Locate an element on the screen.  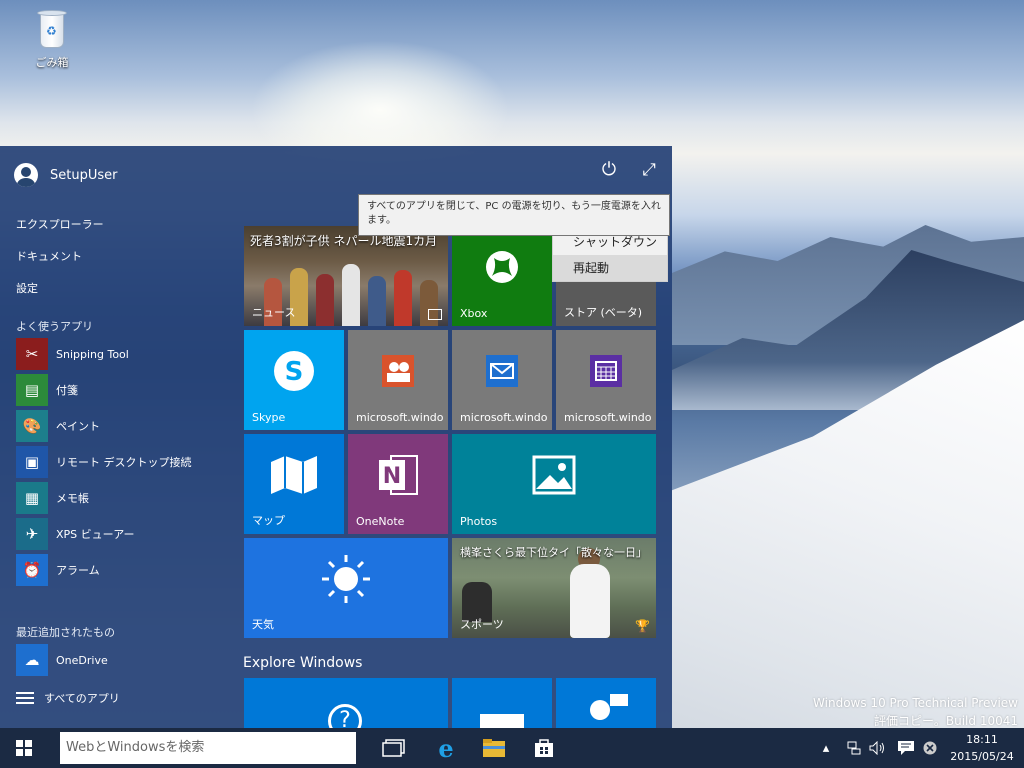
store-taskbar-button is located at coordinates (544, 748).